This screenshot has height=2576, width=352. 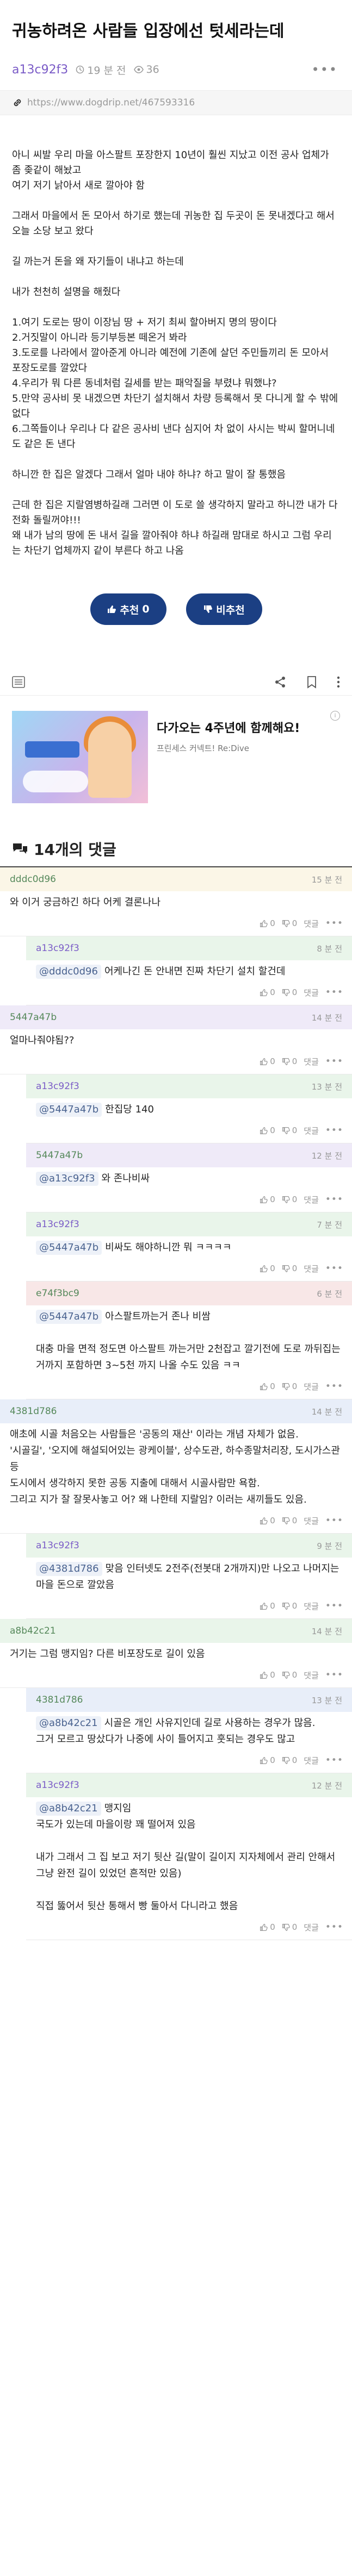 I want to click on comment-author: a8b42c21, so click(x=33, y=1630).